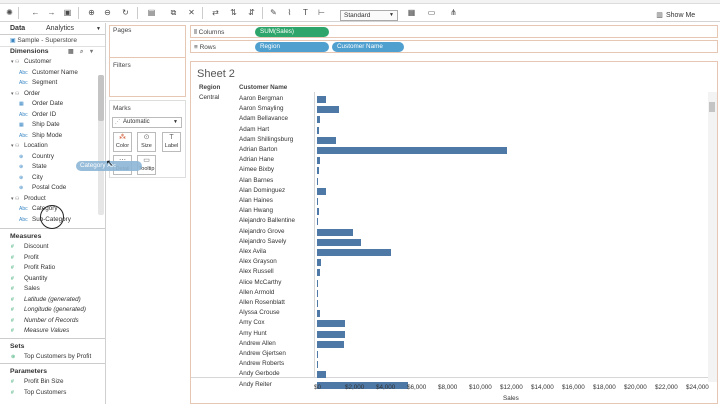 This screenshot has width=720, height=404. Describe the element at coordinates (453, 13) in the screenshot. I see `share-icon: ⋔` at that location.